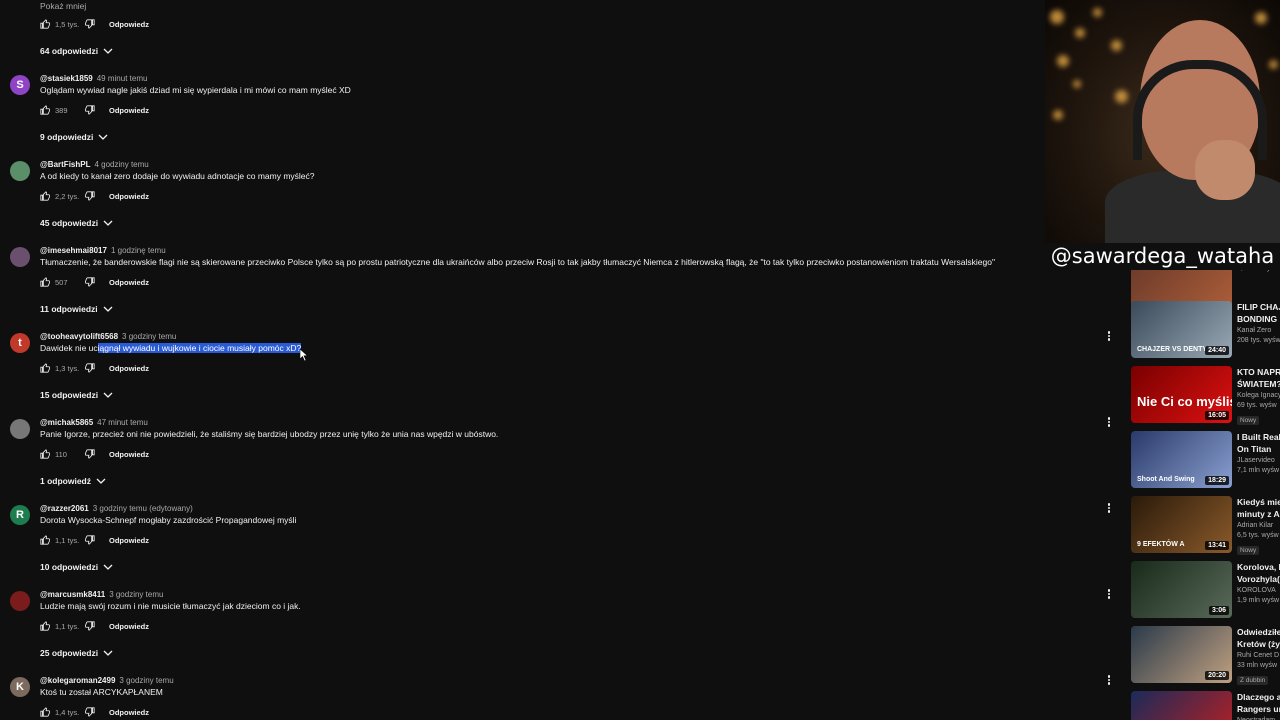  I want to click on comment-time: 3 godziny temu (edytowany), so click(143, 508).